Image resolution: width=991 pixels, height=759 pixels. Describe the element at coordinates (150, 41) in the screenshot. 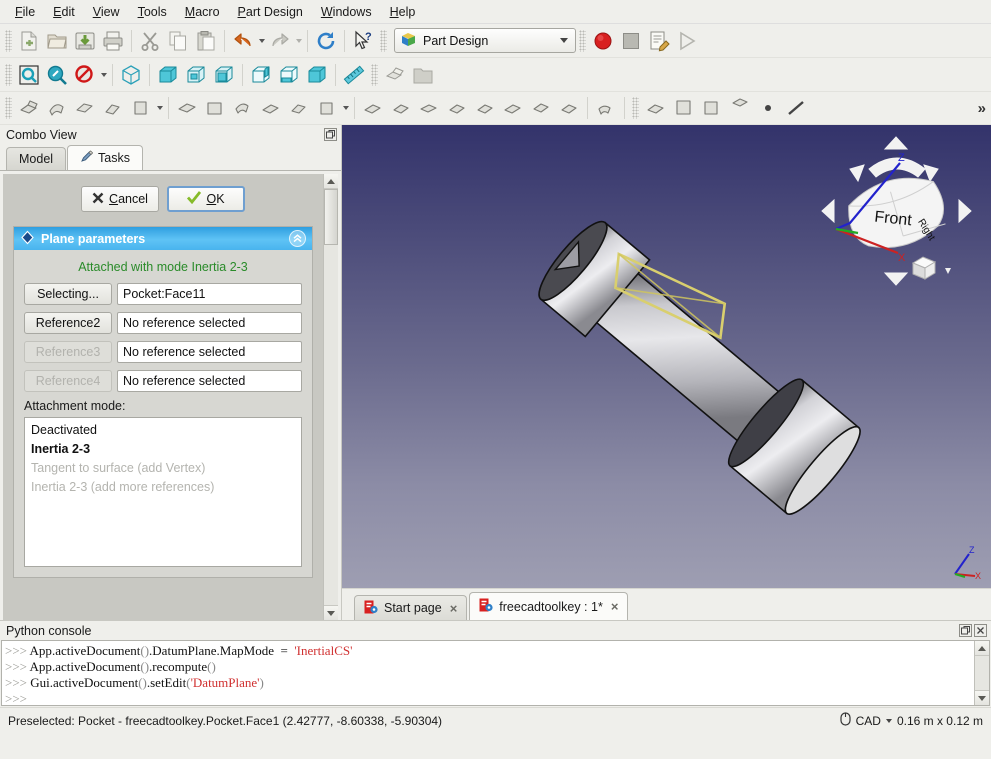

I see `cut-scissors-icon` at that location.